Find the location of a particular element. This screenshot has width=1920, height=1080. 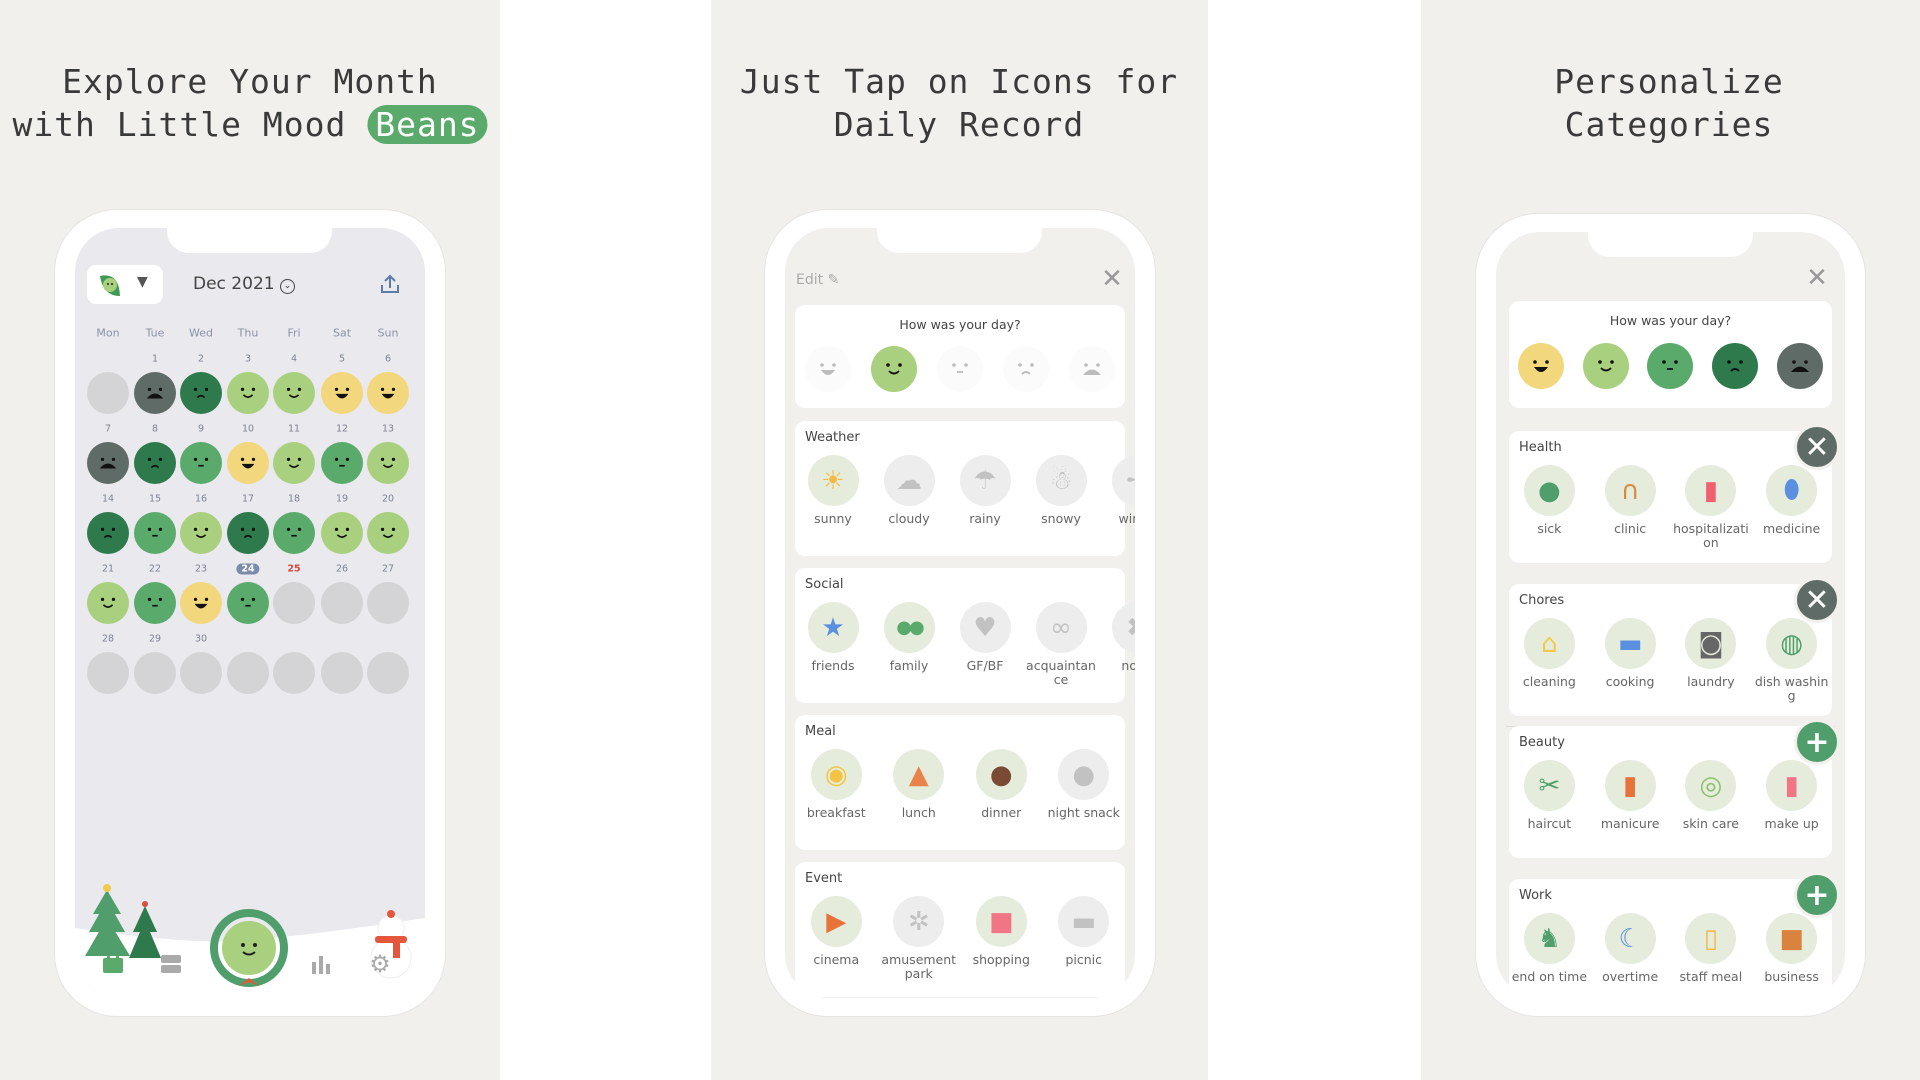

item-dinner: ● dinner is located at coordinates (1001, 784).